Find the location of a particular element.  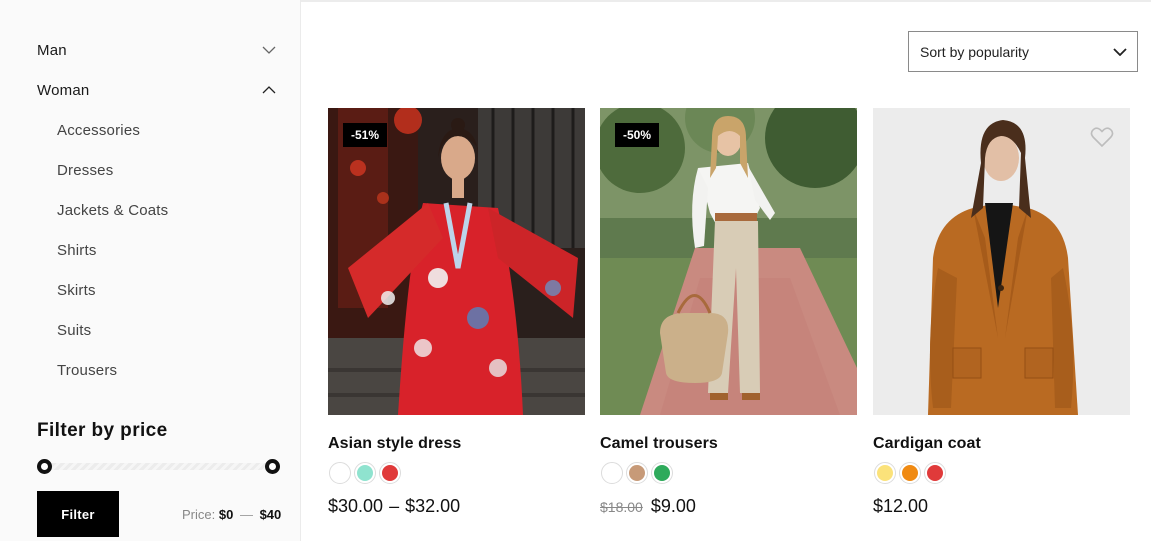

category-man-label: Man is located at coordinates (52, 50).